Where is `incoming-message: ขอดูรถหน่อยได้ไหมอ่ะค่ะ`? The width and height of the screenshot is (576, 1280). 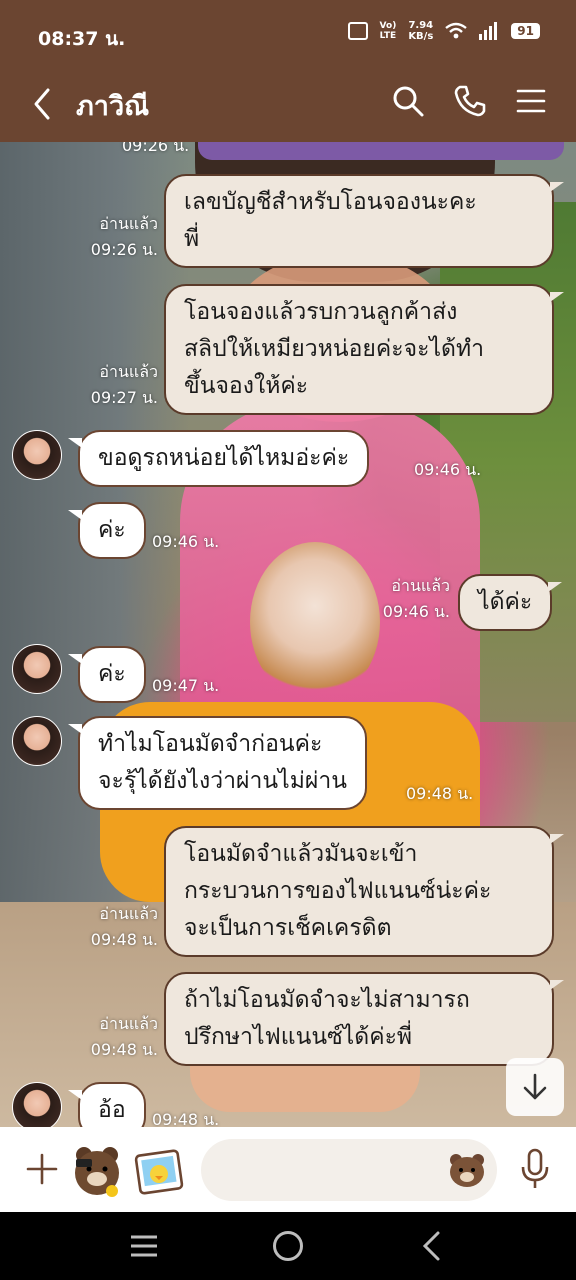
incoming-message: ขอดูรถหน่อยได้ไหมอ่ะค่ะ is located at coordinates (218, 458).